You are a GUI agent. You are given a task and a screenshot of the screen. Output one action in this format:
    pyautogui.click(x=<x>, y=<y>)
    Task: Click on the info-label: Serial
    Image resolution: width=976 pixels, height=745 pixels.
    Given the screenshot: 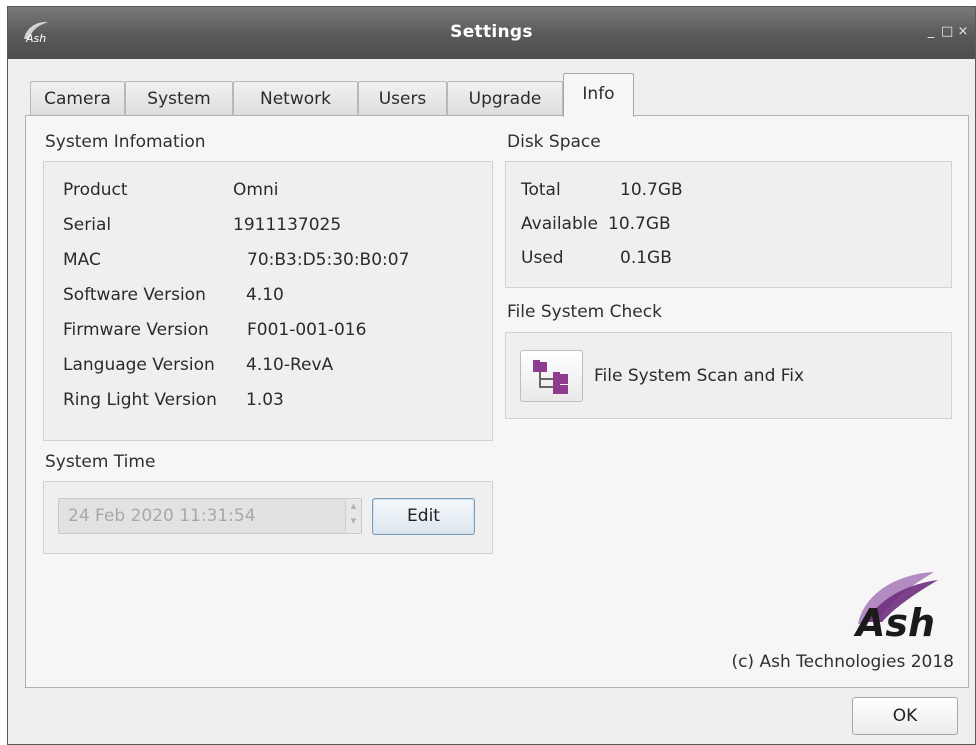 What is the action you would take?
    pyautogui.click(x=87, y=225)
    